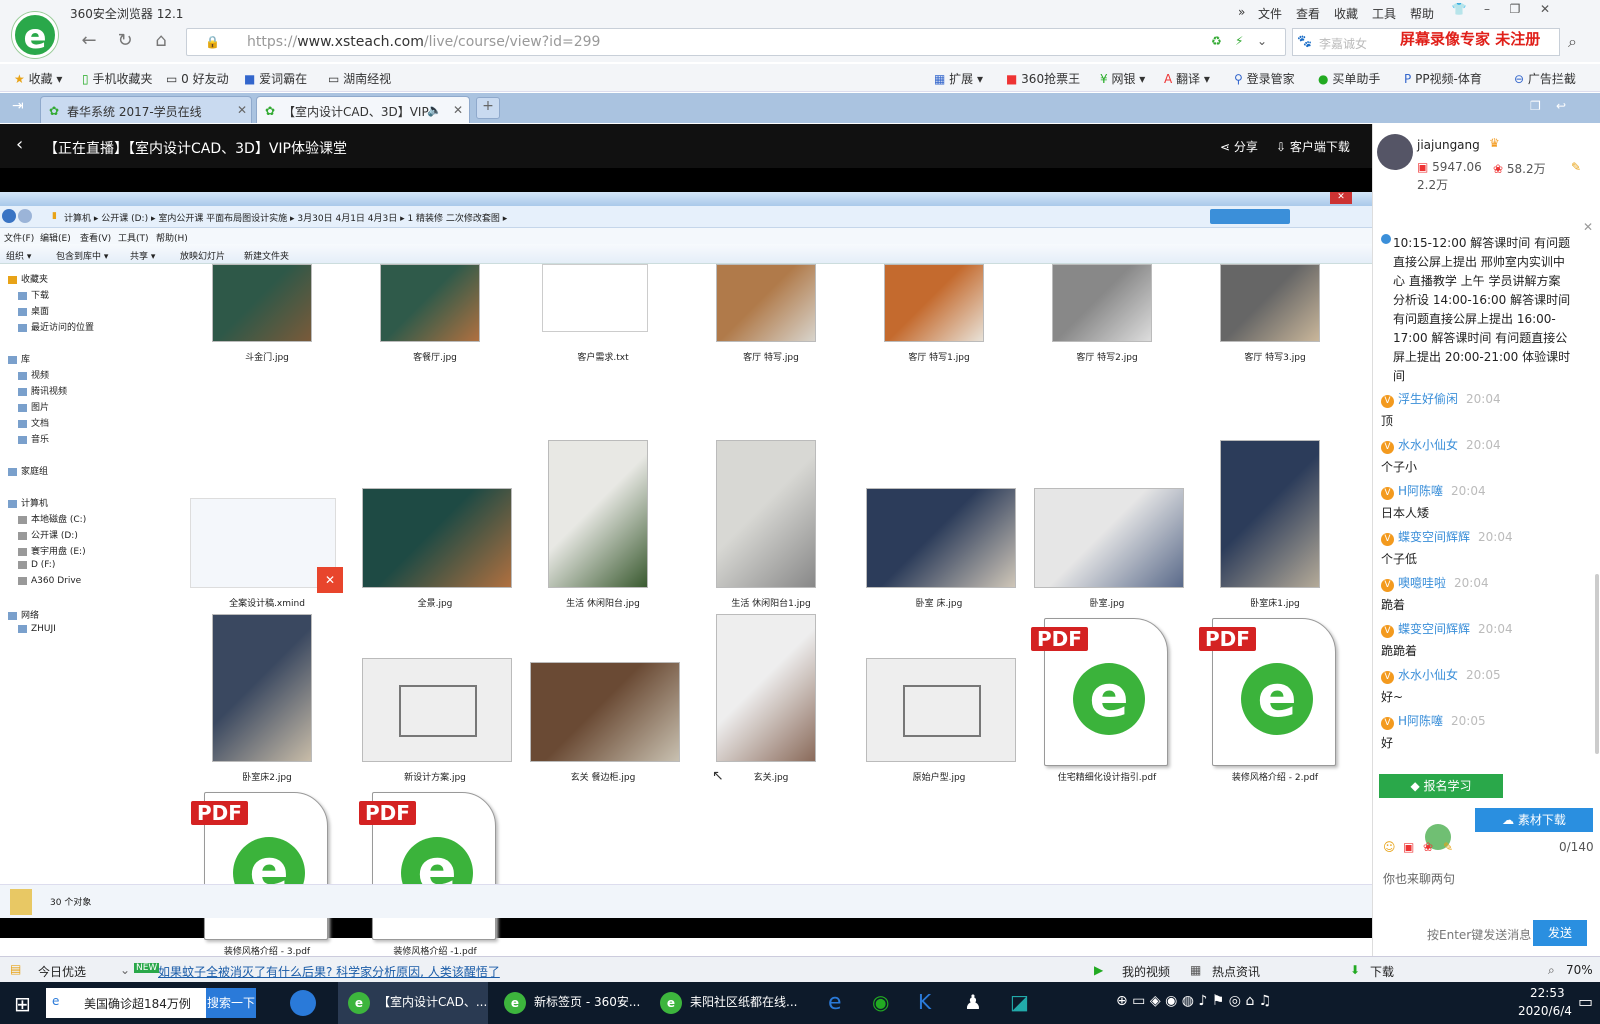  I want to click on flower-icon: ❀, so click(1428, 847).